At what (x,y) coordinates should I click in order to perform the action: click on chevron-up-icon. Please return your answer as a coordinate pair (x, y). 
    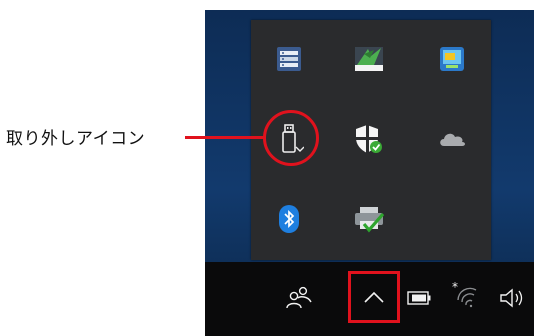
    Looking at the image, I should click on (374, 297).